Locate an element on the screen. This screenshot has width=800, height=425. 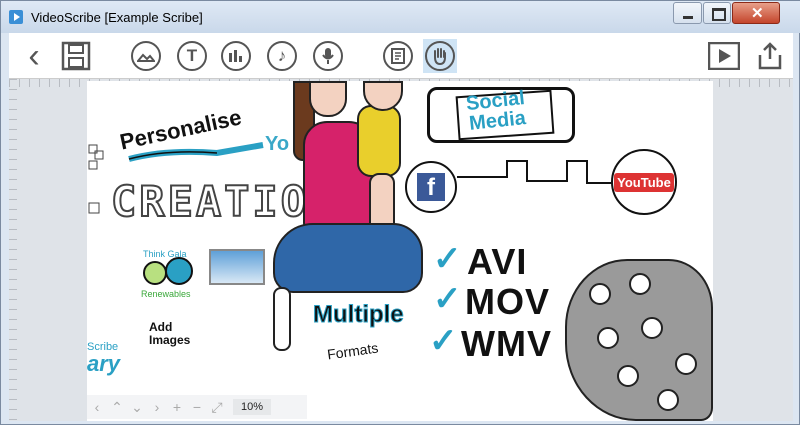
facebook-icon: f is located at coordinates (431, 187).